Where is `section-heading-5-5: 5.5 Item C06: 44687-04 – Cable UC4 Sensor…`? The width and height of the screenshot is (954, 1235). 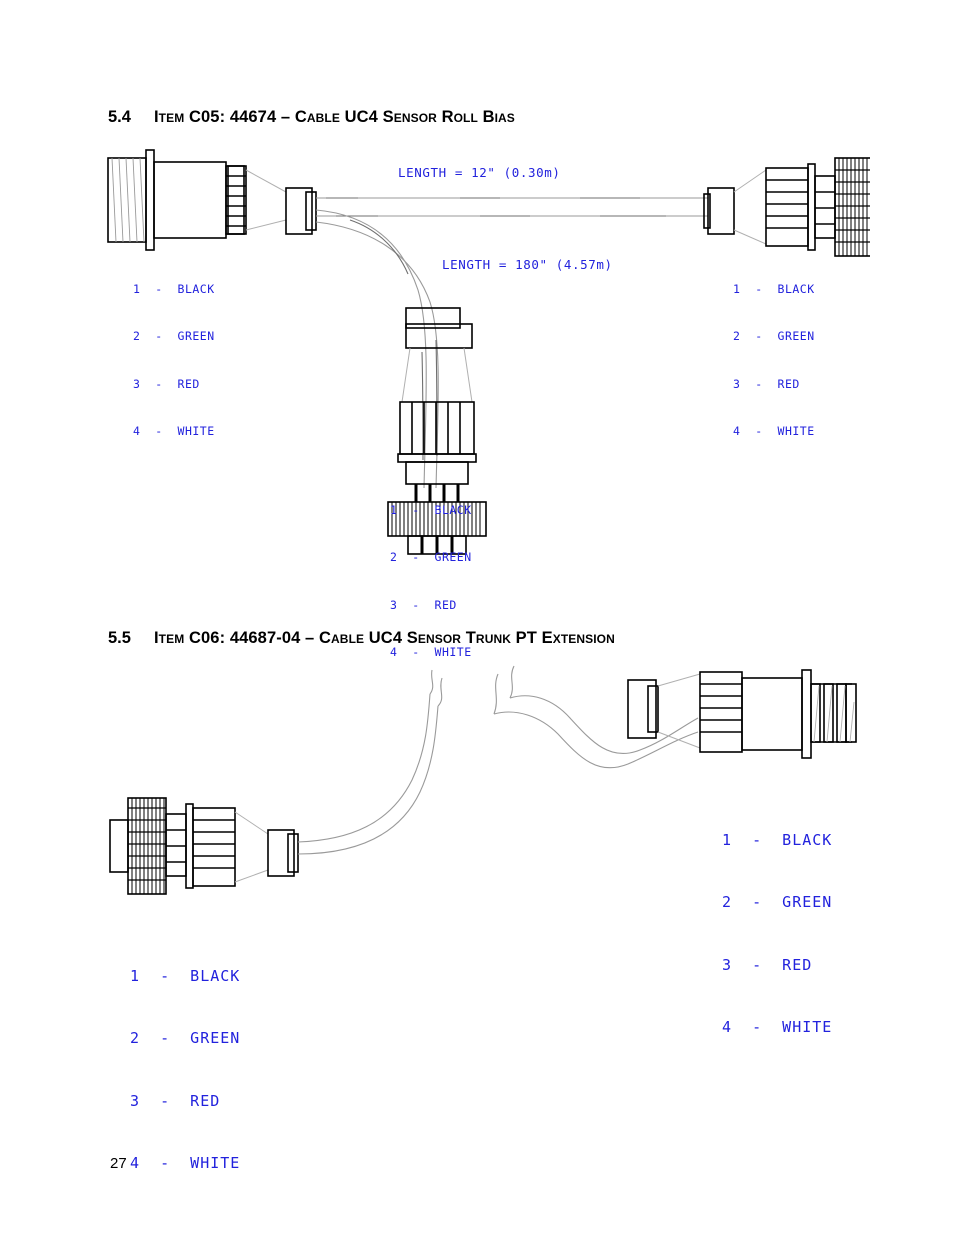 section-heading-5-5: 5.5 Item C06: 44687-04 – Cable UC4 Sensor… is located at coordinates (361, 638).